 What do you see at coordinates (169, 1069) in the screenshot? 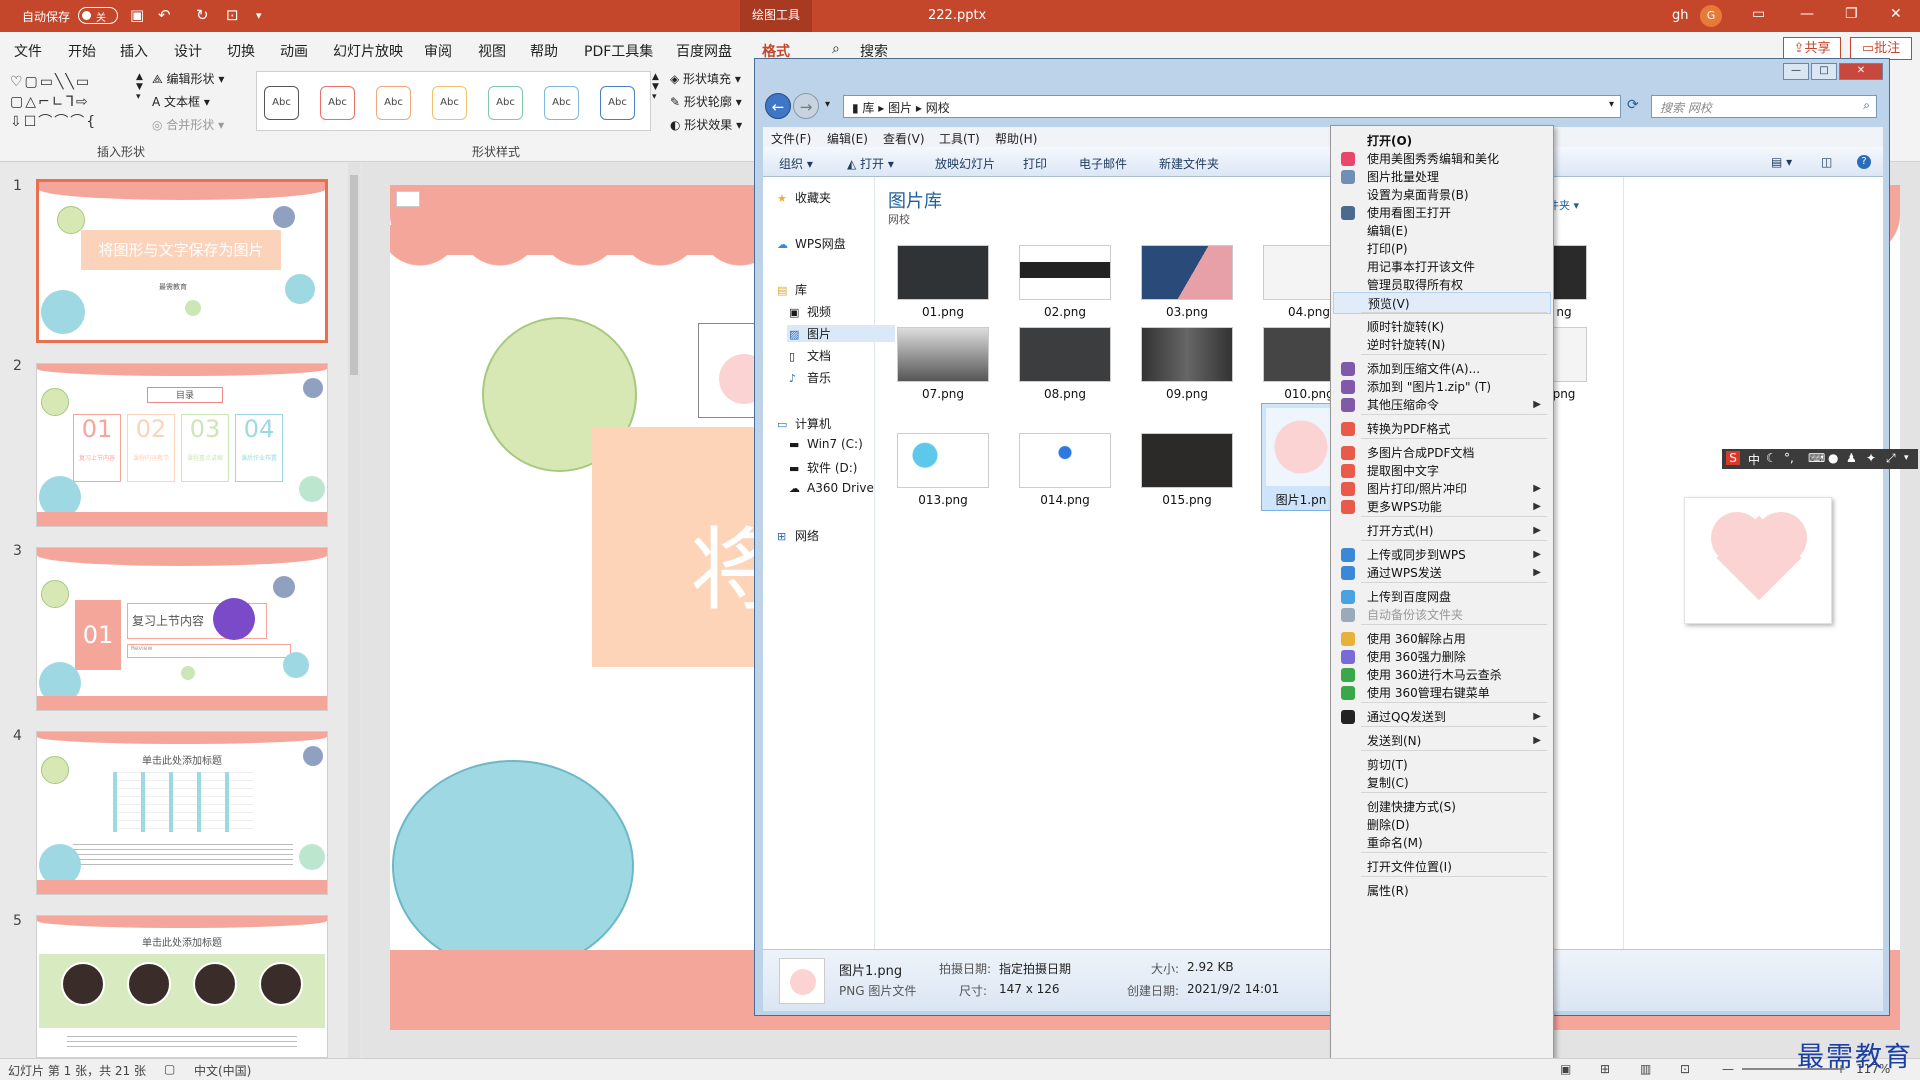
I see `spellcheck-icon: ▢` at bounding box center [169, 1069].